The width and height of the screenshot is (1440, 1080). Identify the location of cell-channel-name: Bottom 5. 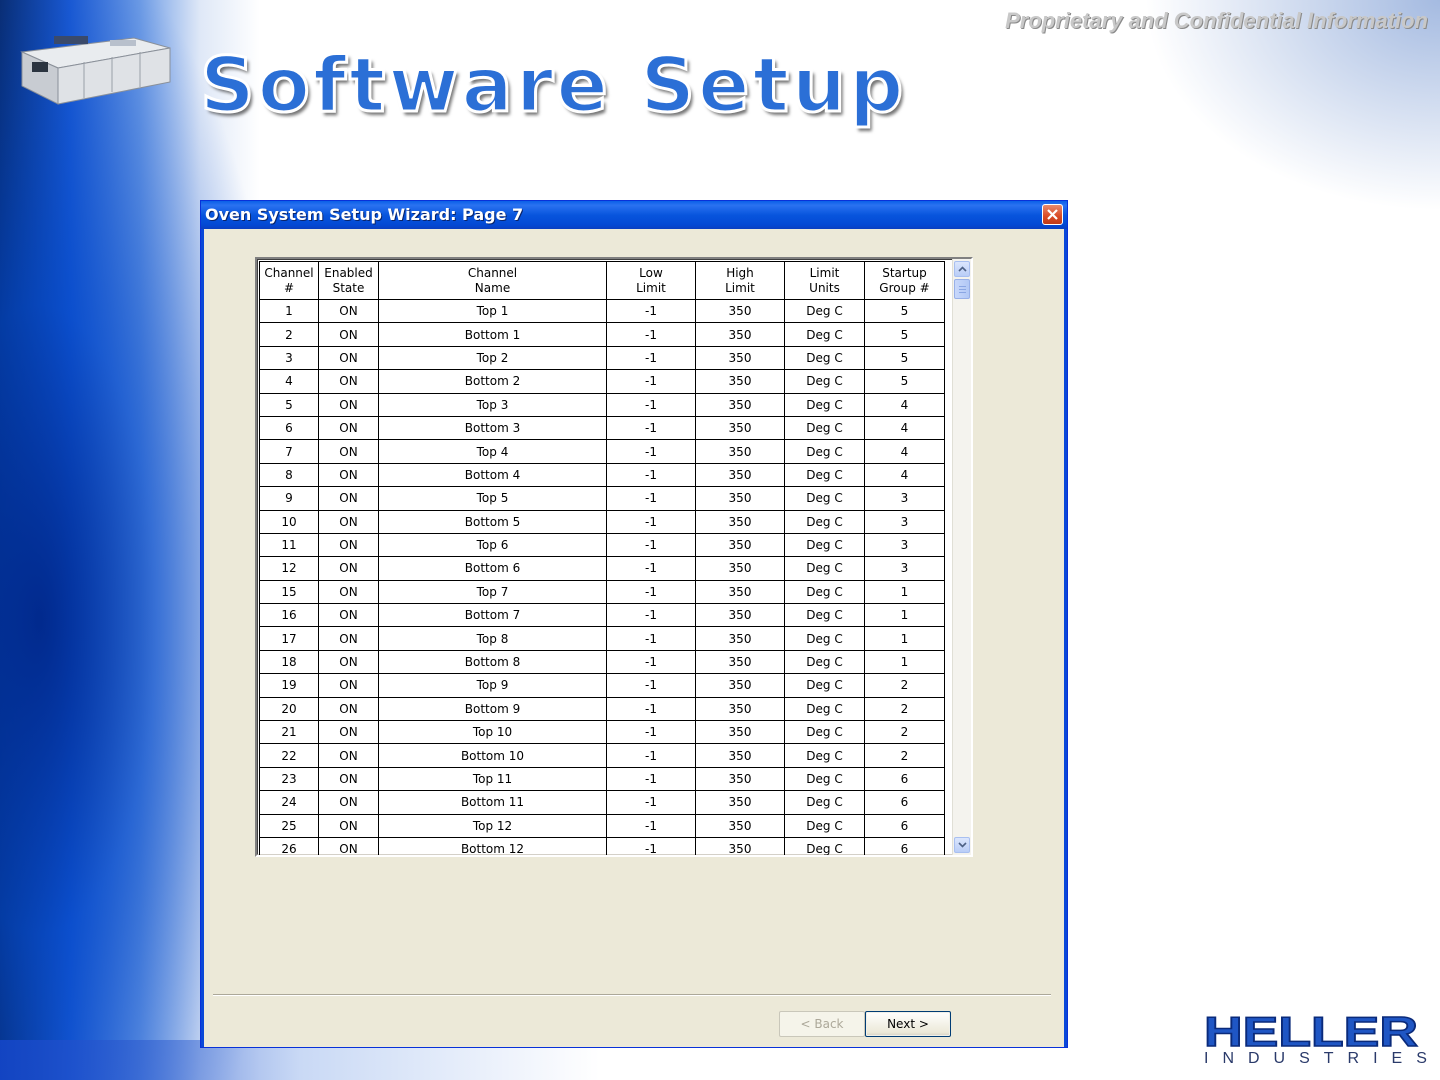
(492, 521).